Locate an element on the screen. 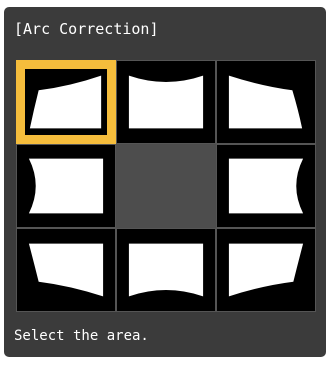 Image resolution: width=332 pixels, height=365 pixels. corner-top-left-arc-icon is located at coordinates (65, 102).